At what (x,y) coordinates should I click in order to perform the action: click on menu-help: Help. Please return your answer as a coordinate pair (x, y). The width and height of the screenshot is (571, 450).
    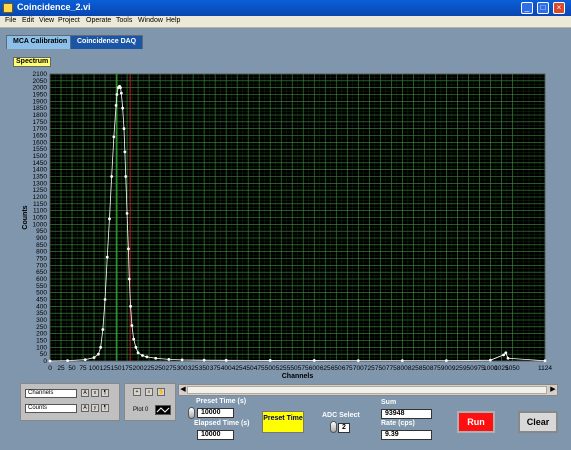
    Looking at the image, I should click on (173, 20).